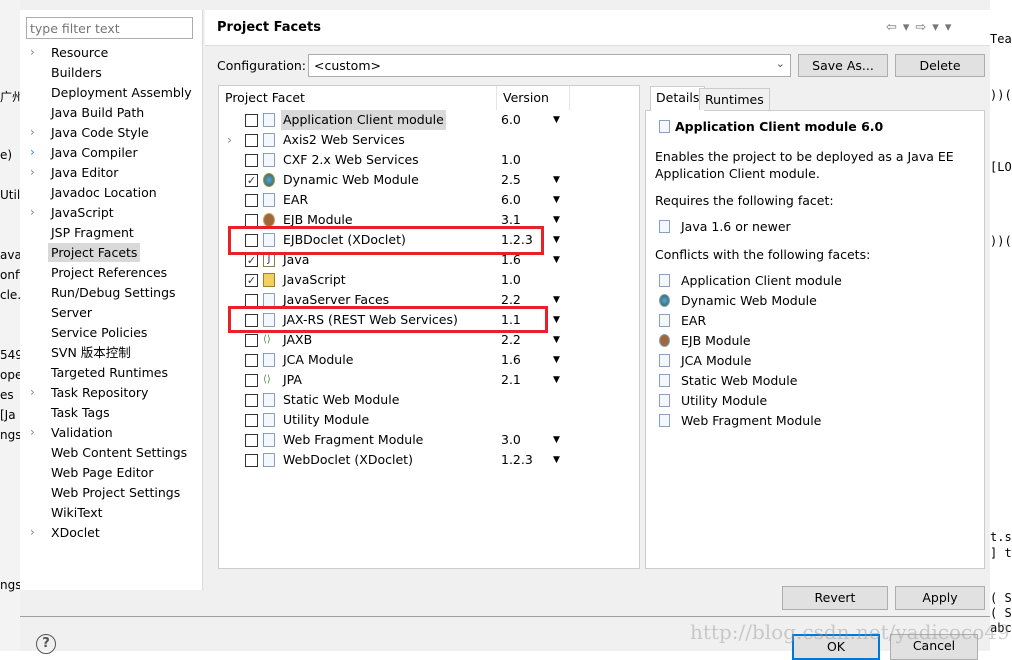 This screenshot has width=1012, height=660. Describe the element at coordinates (511, 340) in the screenshot. I see `facet-version: 2.2` at that location.